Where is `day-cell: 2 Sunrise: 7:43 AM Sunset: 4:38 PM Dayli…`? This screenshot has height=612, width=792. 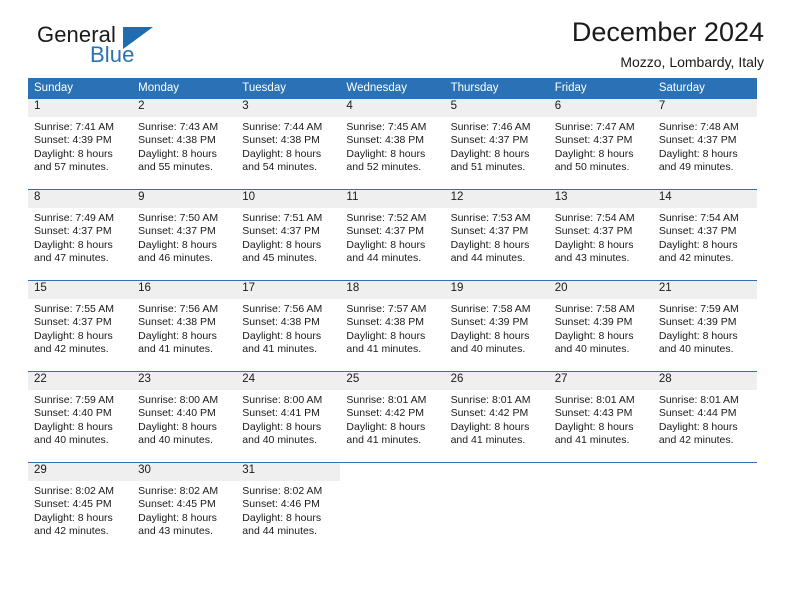 day-cell: 2 Sunrise: 7:43 AM Sunset: 4:38 PM Dayli… is located at coordinates (184, 138).